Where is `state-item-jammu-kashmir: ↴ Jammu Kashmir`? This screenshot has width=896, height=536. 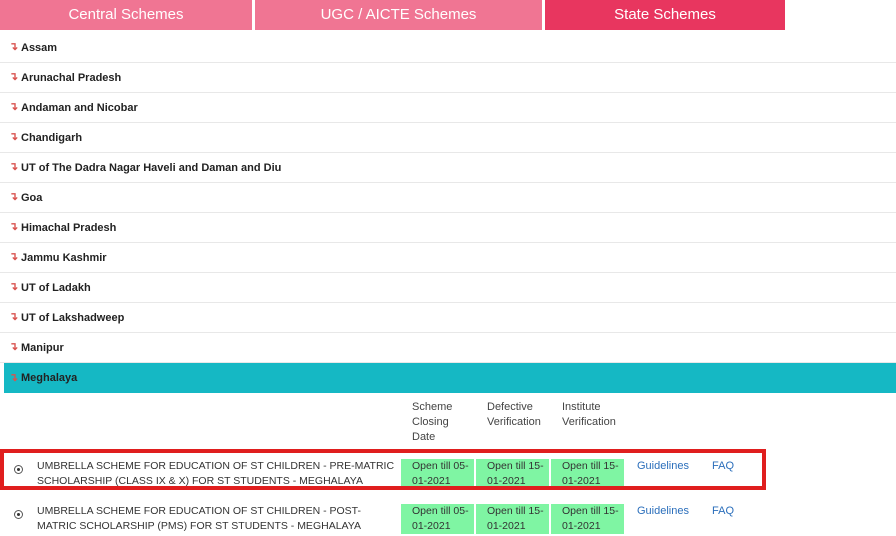
state-item-jammu-kashmir: ↴ Jammu Kashmir is located at coordinates (448, 258).